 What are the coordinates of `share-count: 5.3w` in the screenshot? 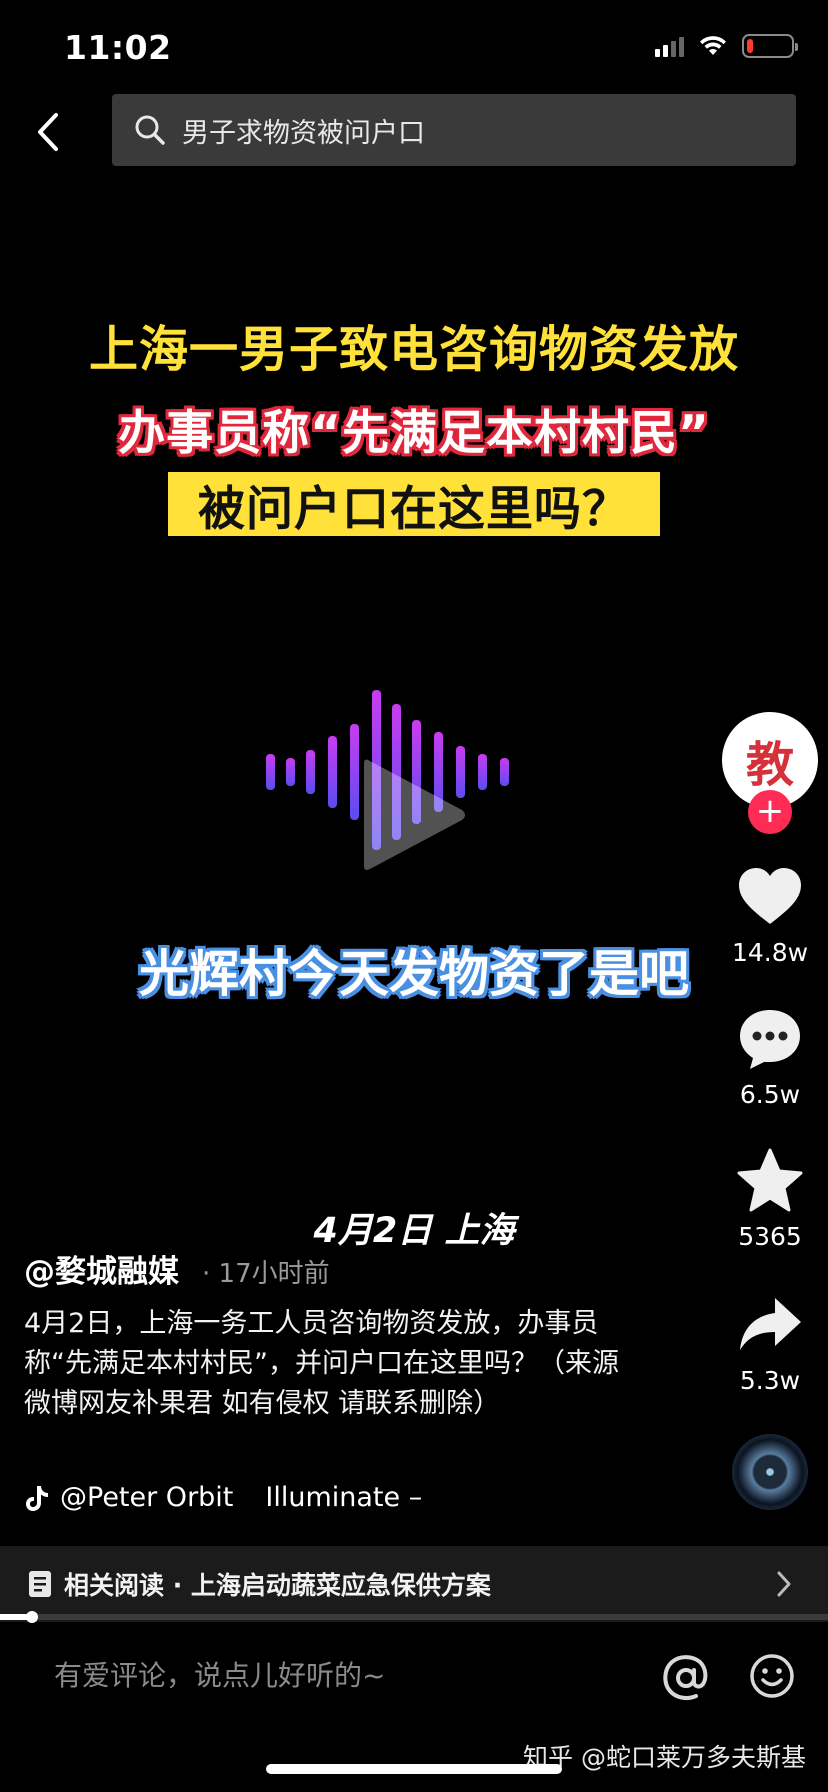 It's located at (770, 1380).